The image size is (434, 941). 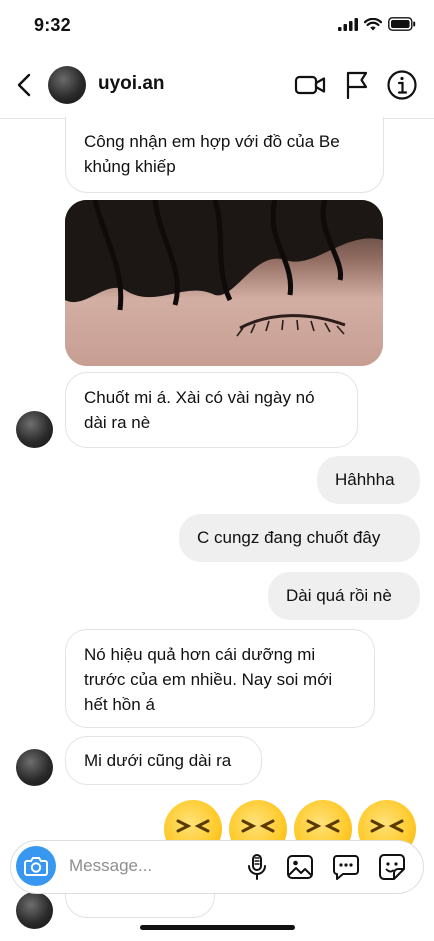 I want to click on flag-icon, so click(x=357, y=85).